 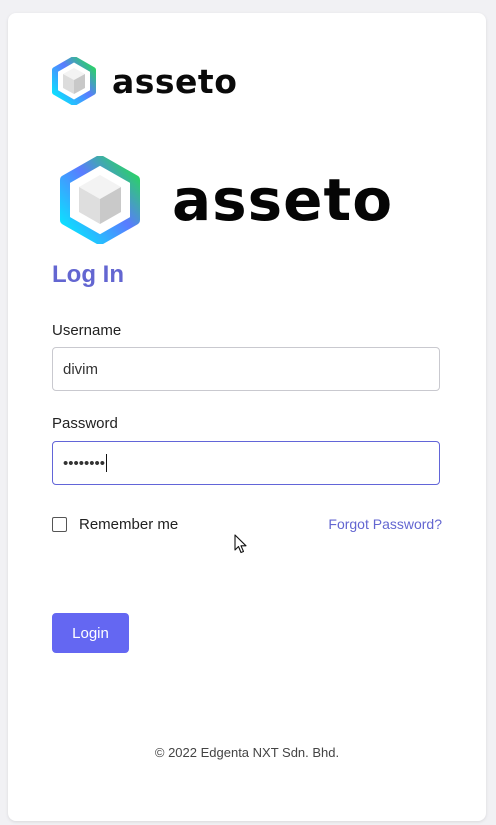 What do you see at coordinates (385, 524) in the screenshot?
I see `forgot-password-link: Forgot Password?` at bounding box center [385, 524].